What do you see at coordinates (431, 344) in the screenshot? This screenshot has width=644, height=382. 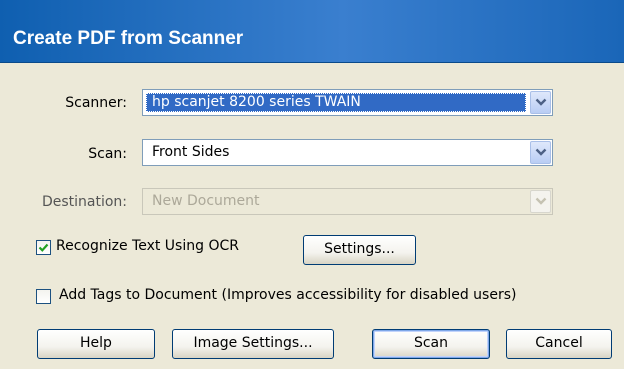 I see `scan-button: Scan` at bounding box center [431, 344].